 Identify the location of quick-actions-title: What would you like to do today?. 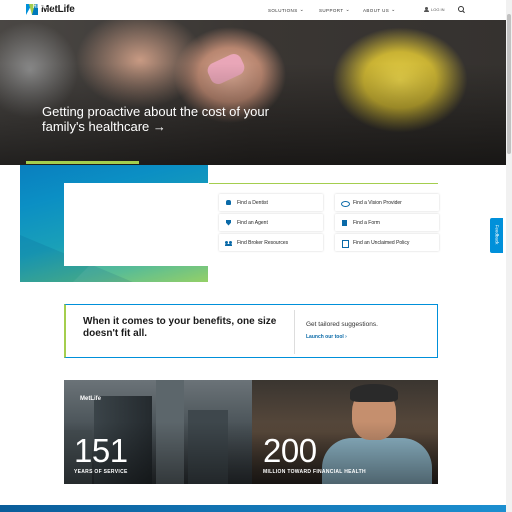
(132, 207).